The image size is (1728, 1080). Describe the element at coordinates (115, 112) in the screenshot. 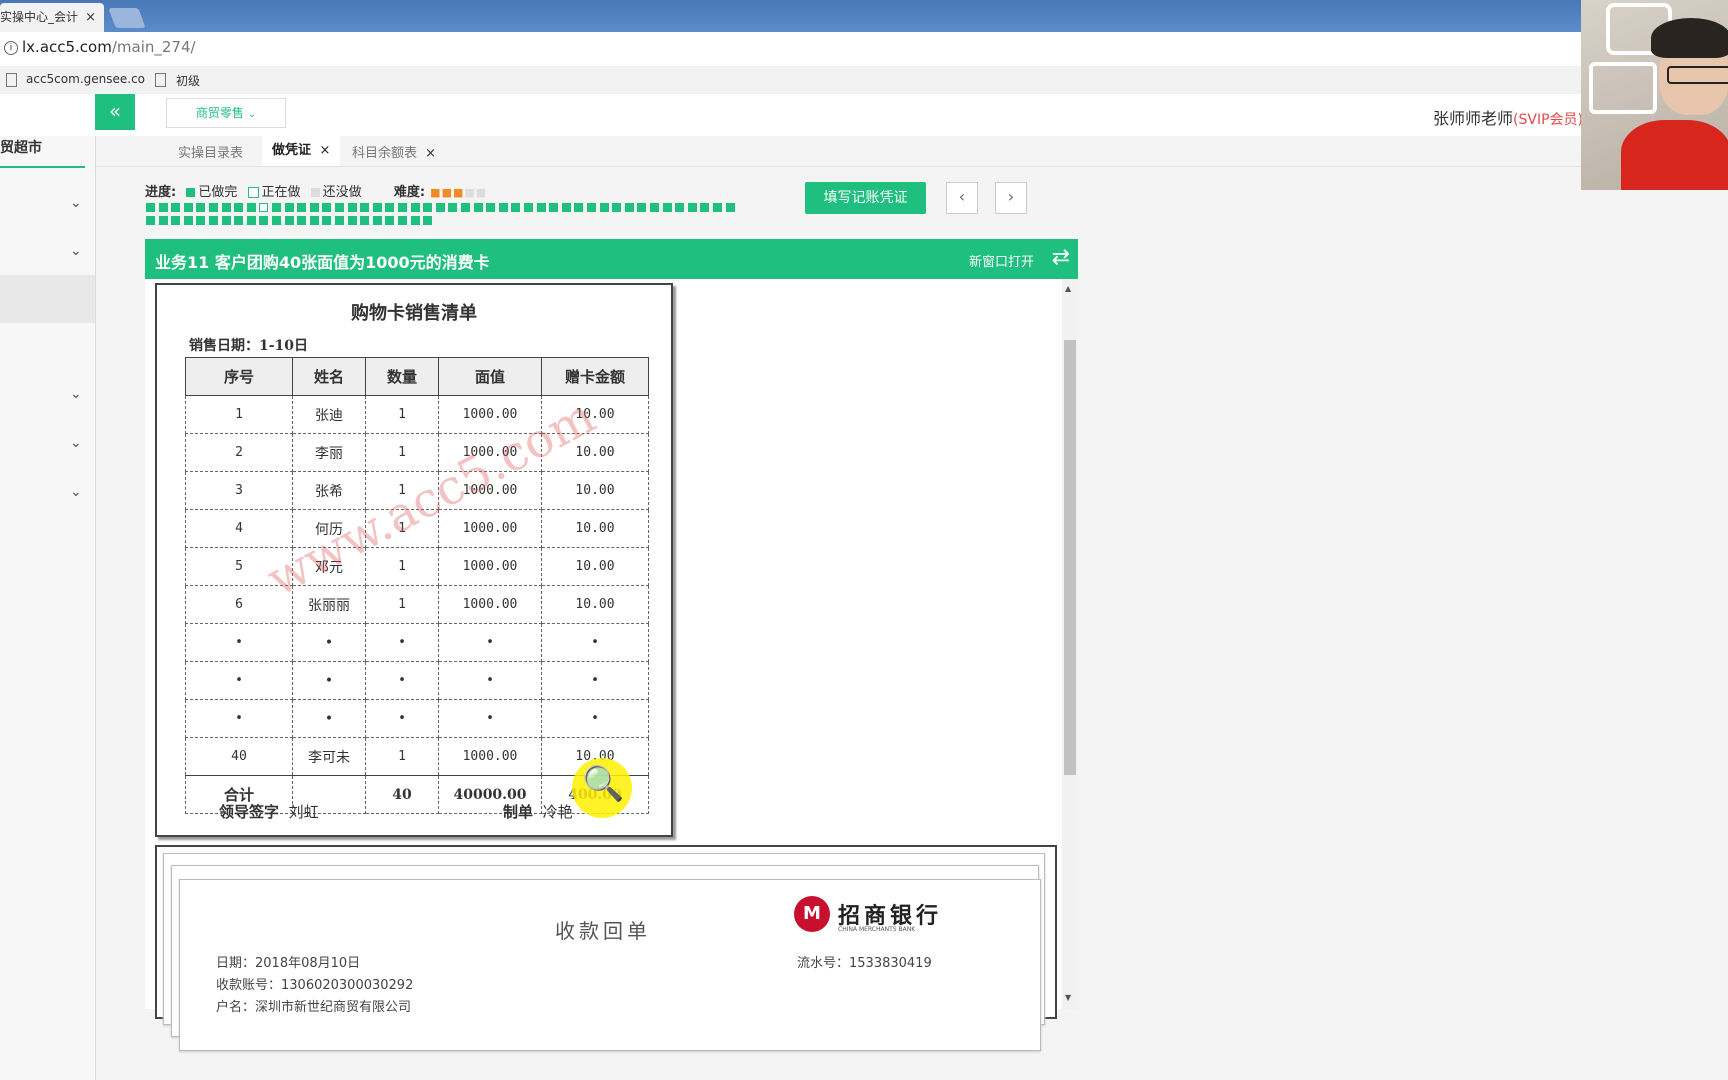

I see `collapse-sidebar-icon: «` at that location.